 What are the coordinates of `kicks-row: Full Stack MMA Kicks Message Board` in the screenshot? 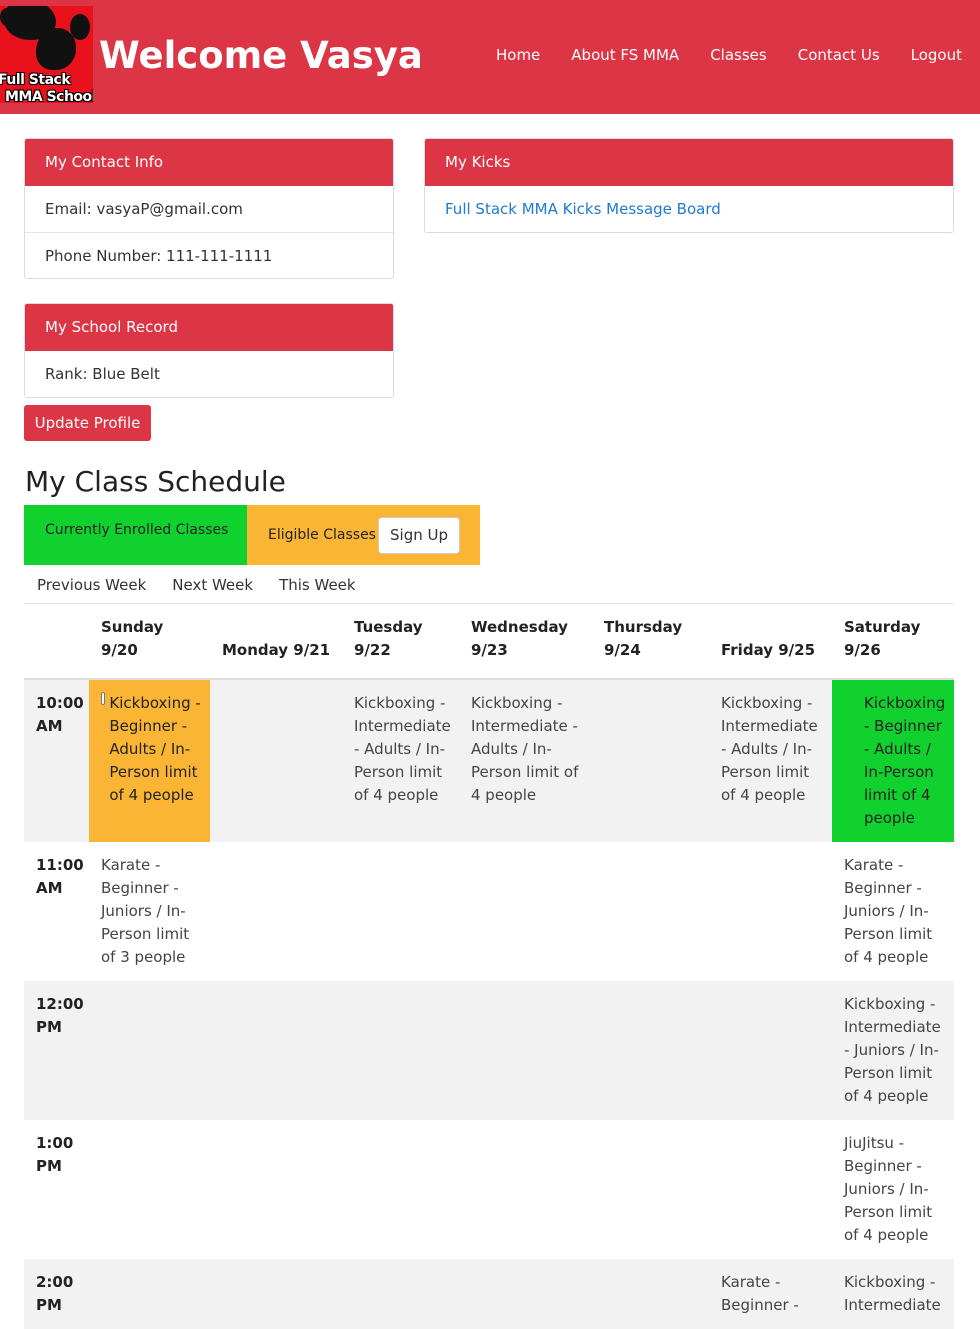 It's located at (689, 209).